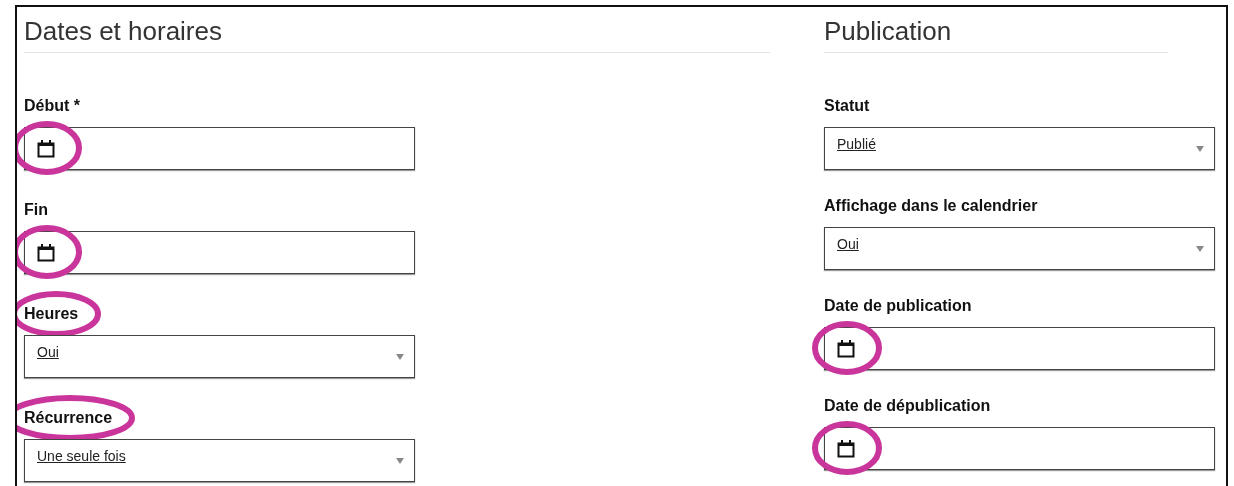  I want to click on field-label: Date de publication, so click(898, 306).